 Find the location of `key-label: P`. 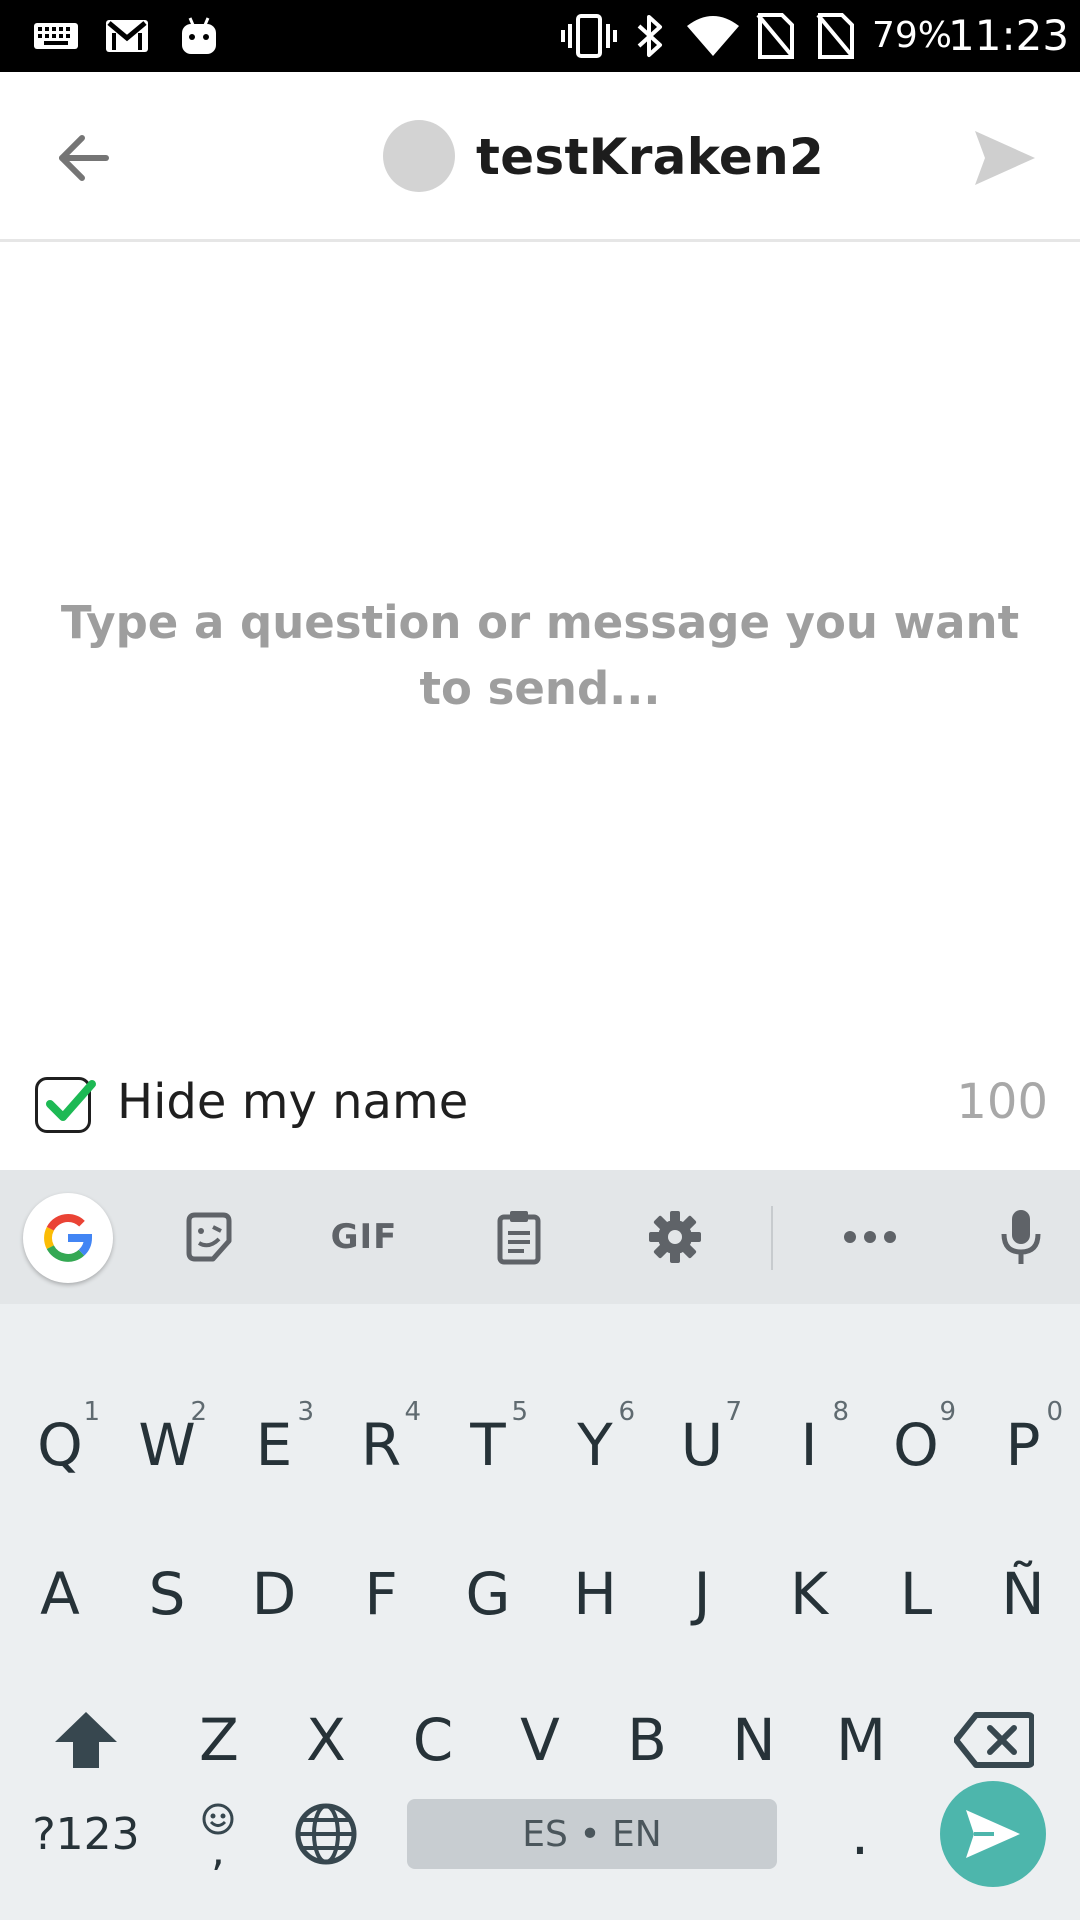

key-label: P is located at coordinates (1023, 1445).